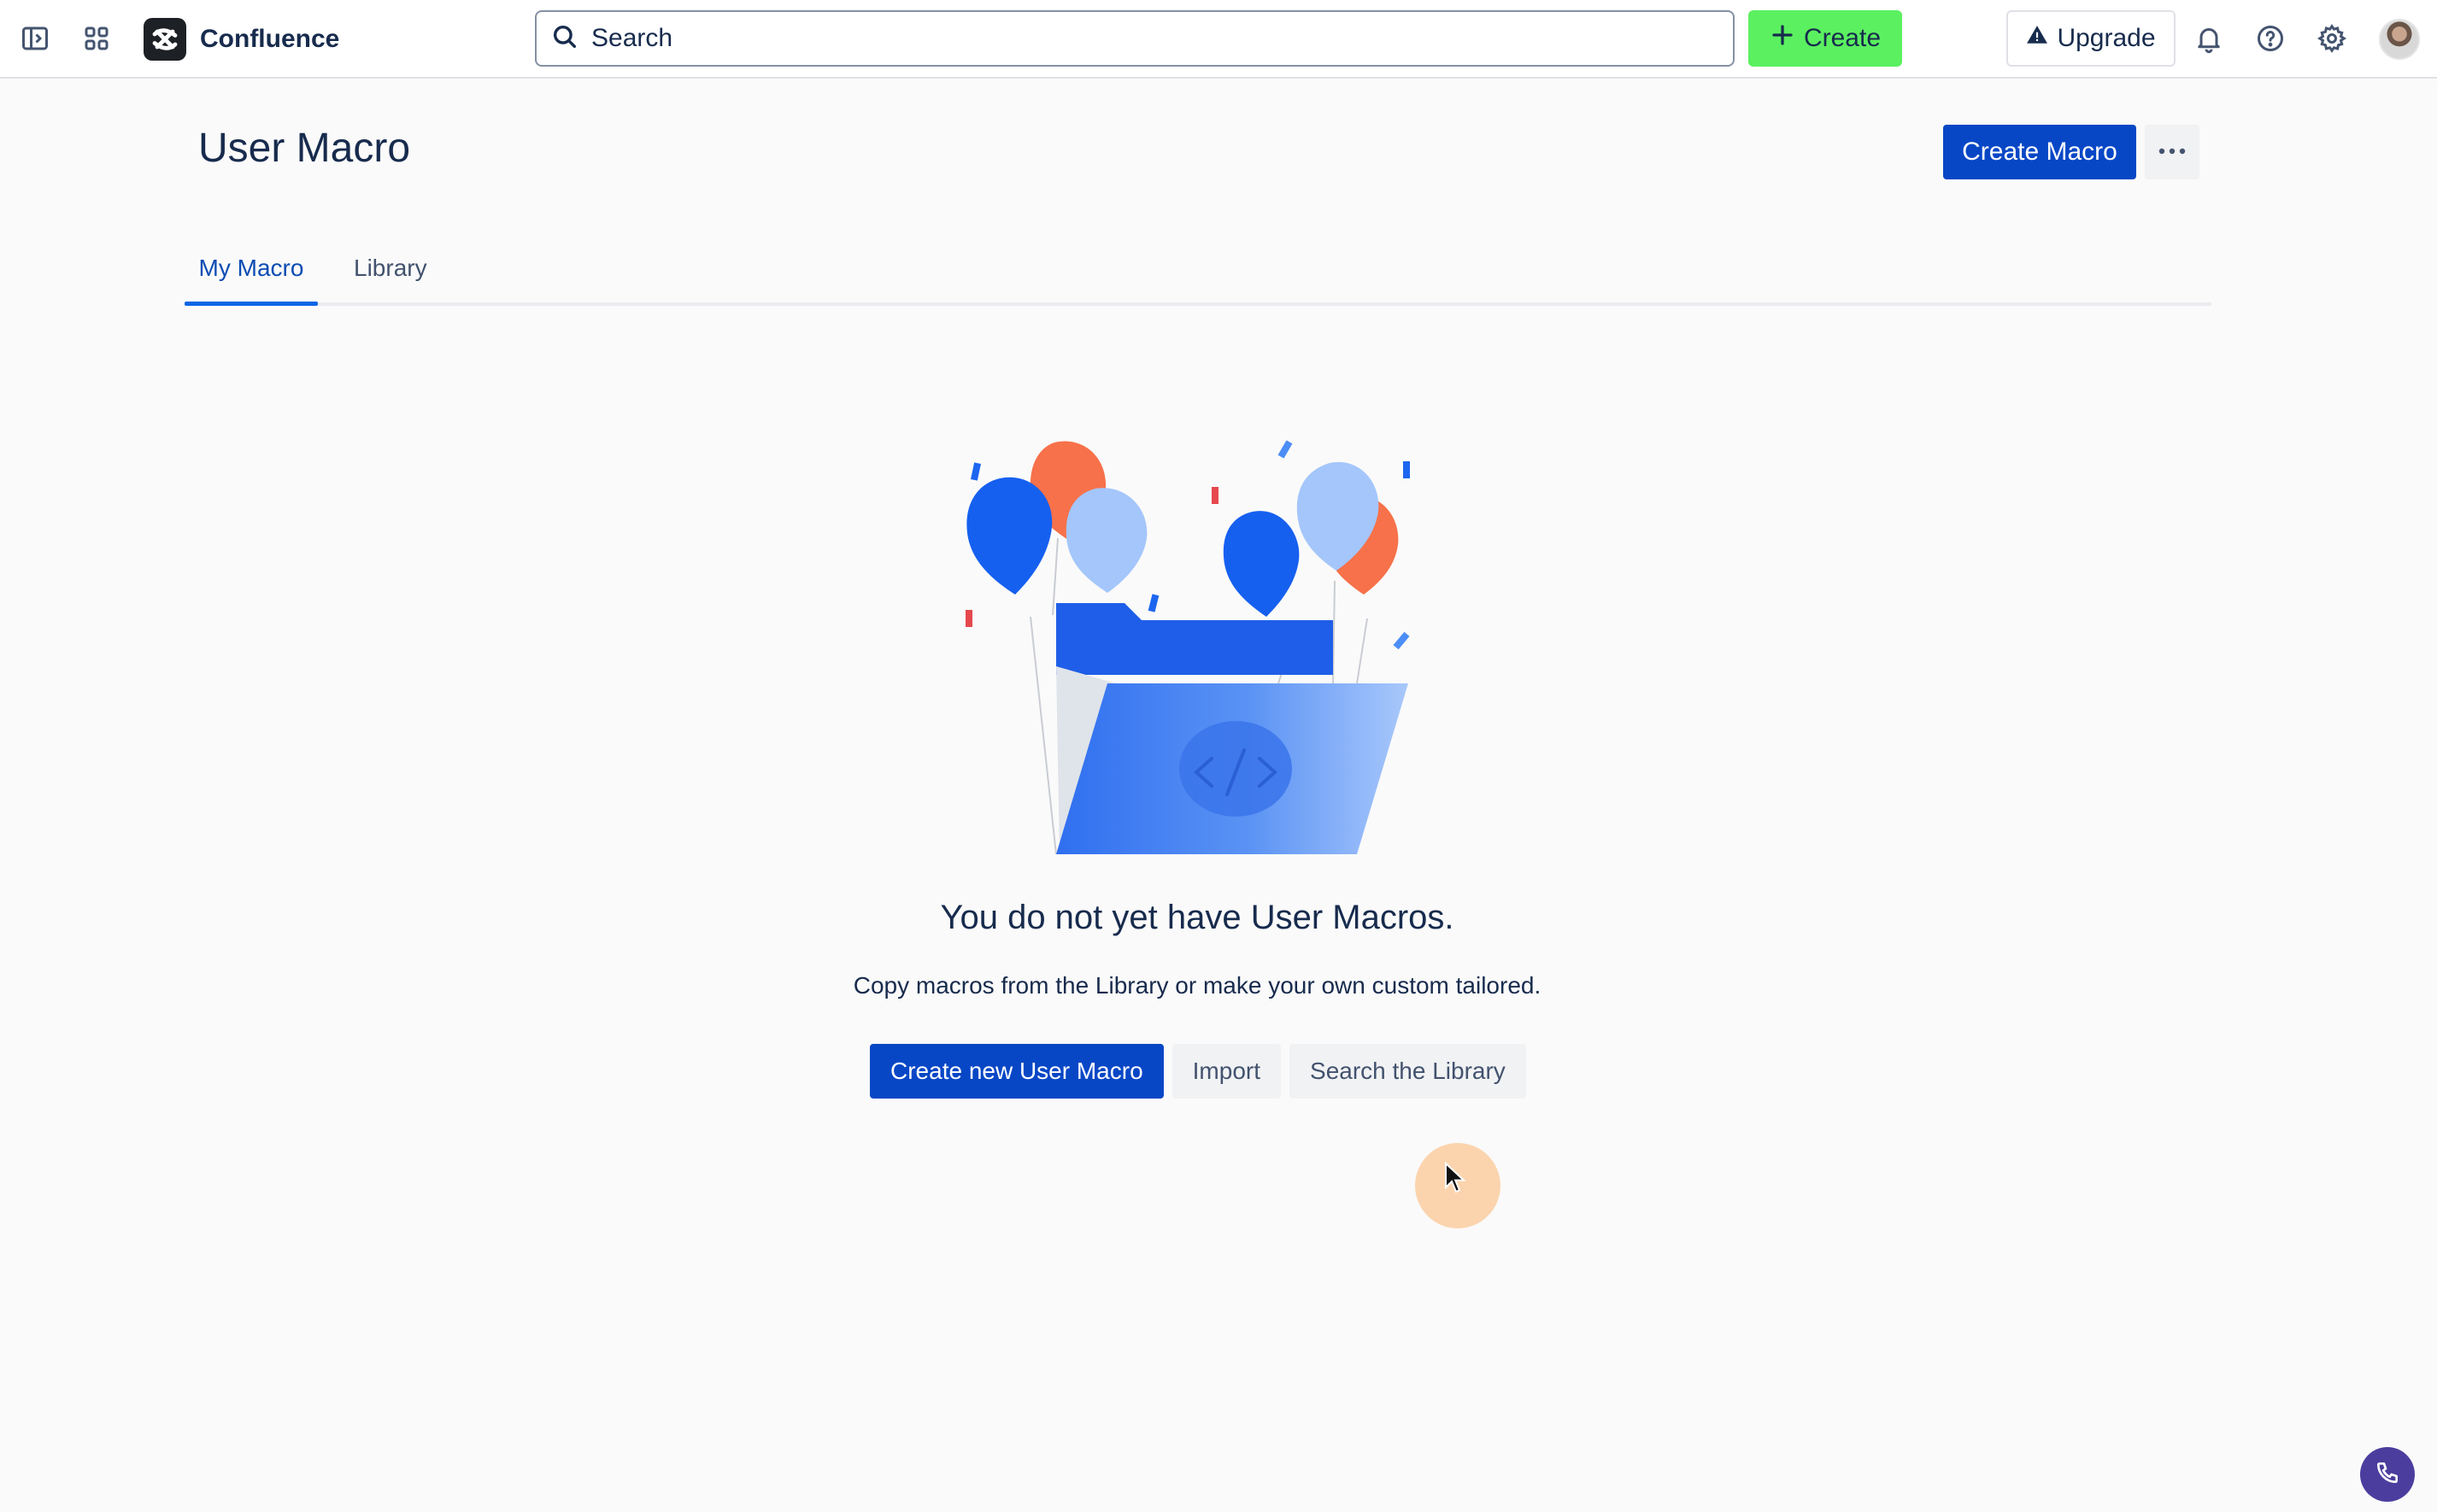 This screenshot has height=1512, width=2437. I want to click on search-box, so click(1135, 38).